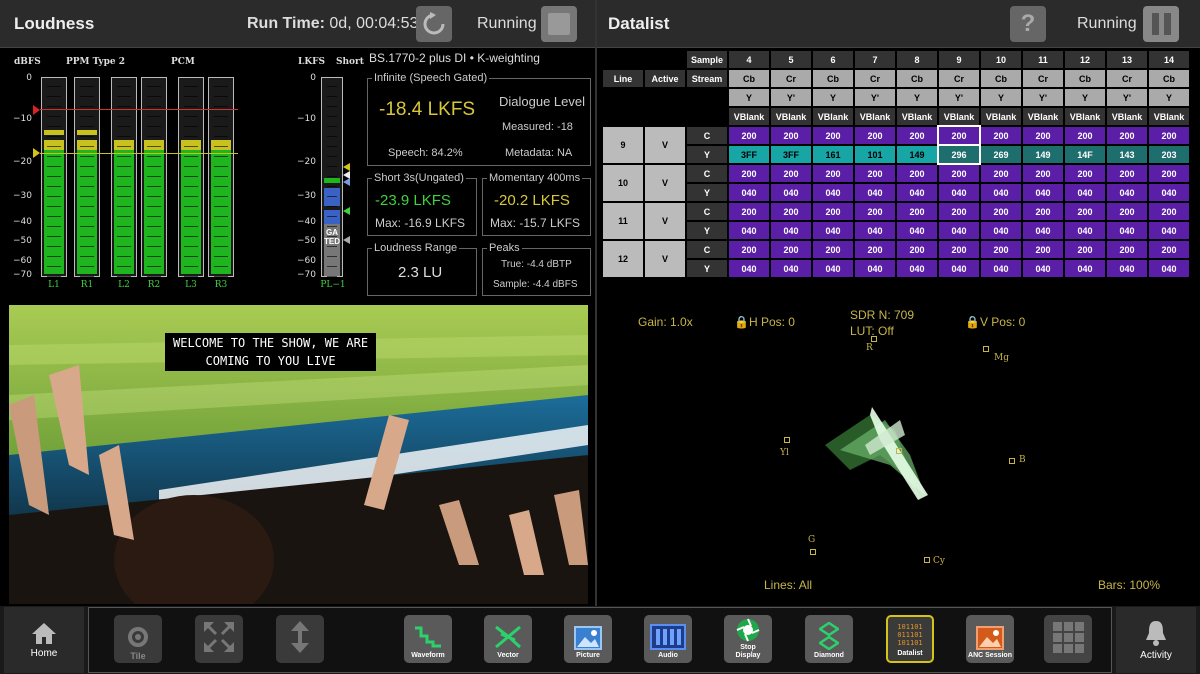  Describe the element at coordinates (1001, 154) in the screenshot. I see `data-cell: 269` at that location.